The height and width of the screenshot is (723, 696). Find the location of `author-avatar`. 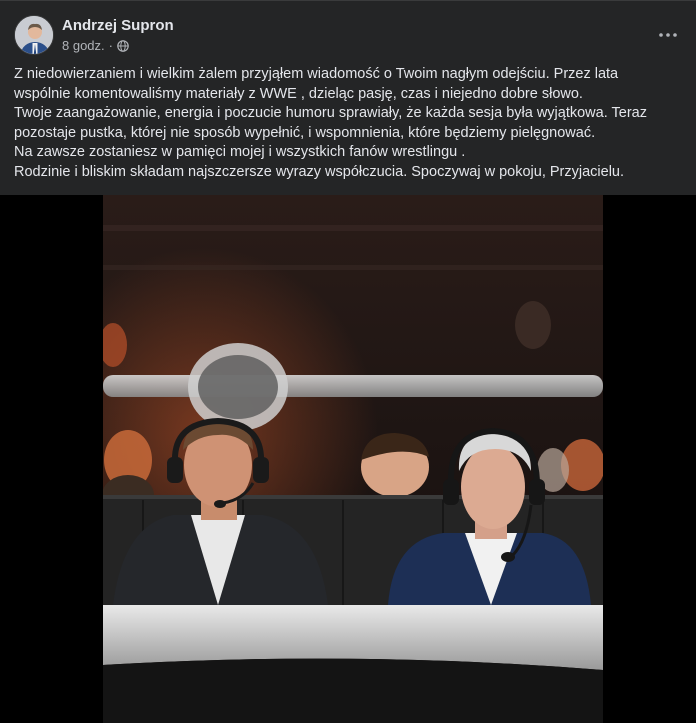

author-avatar is located at coordinates (34, 35).